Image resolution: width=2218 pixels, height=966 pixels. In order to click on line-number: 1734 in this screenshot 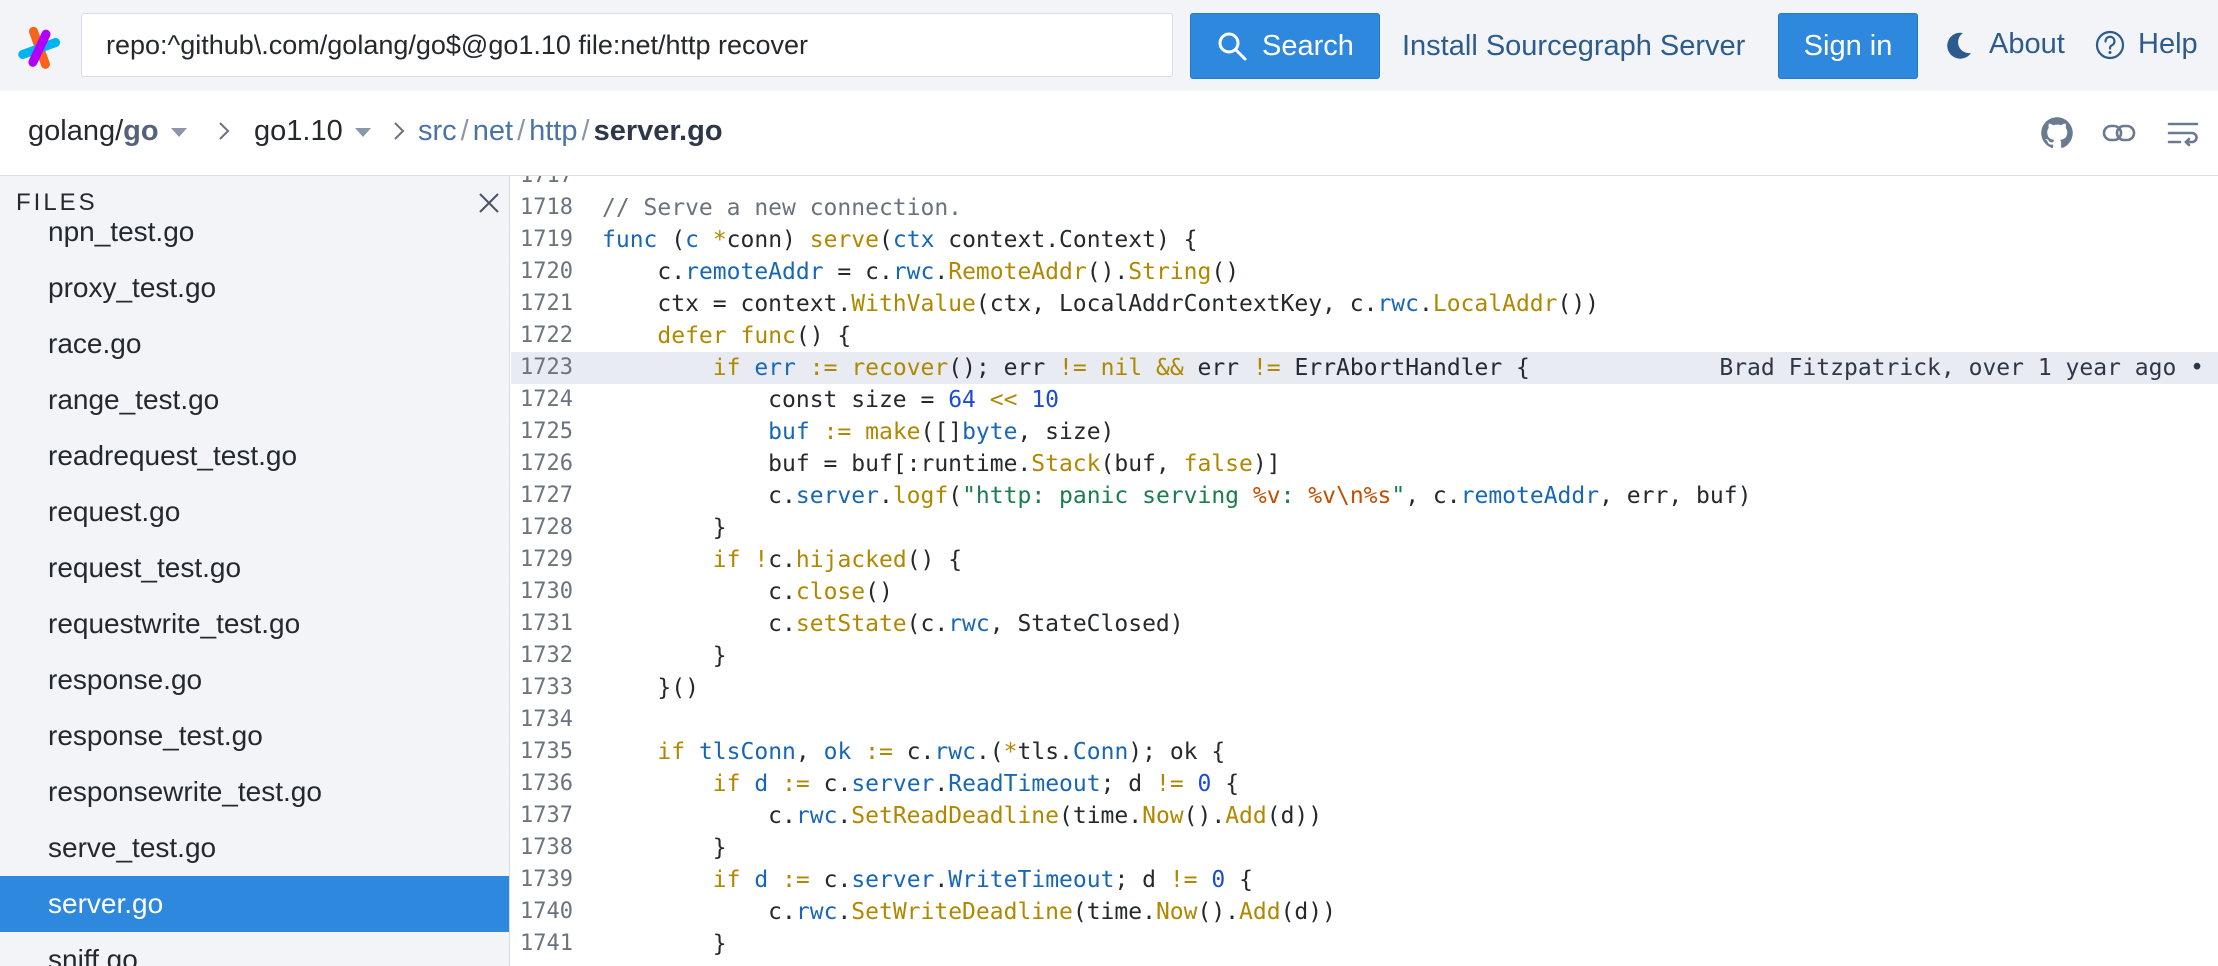, I will do `click(542, 720)`.